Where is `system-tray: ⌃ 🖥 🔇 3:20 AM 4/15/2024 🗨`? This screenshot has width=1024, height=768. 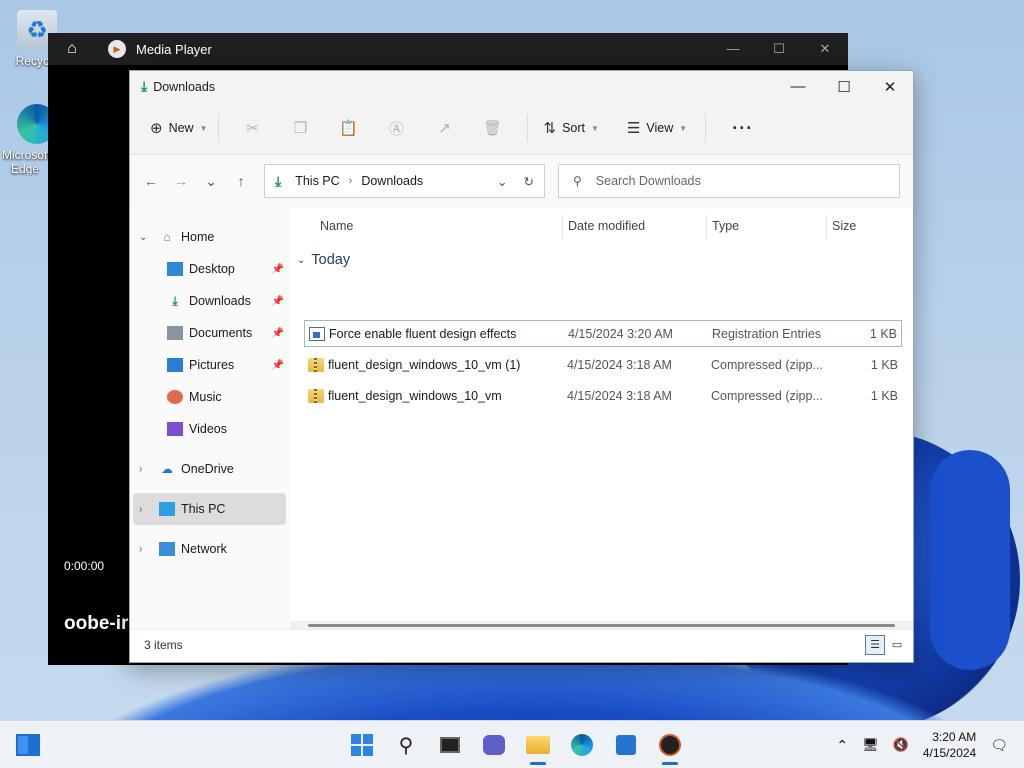
system-tray: ⌃ 🖥 🔇 3:20 AM 4/15/2024 🗨 is located at coordinates (922, 744).